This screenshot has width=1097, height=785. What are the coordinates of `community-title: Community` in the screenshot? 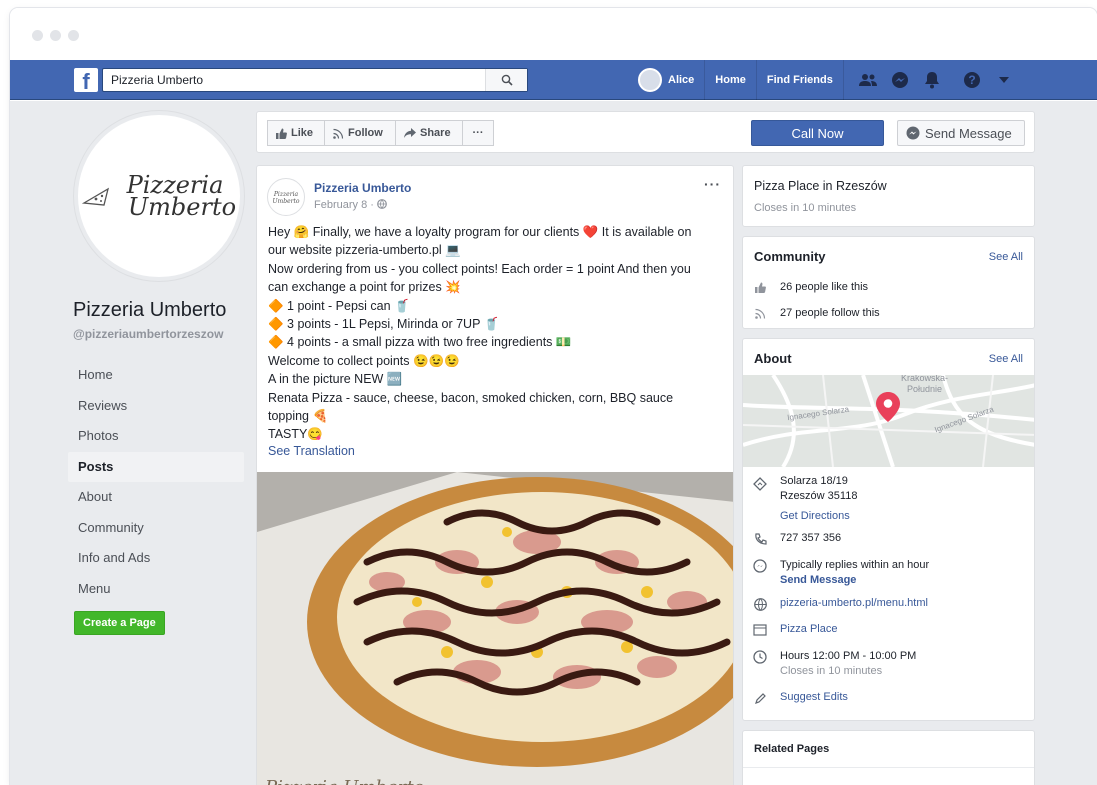 It's located at (790, 256).